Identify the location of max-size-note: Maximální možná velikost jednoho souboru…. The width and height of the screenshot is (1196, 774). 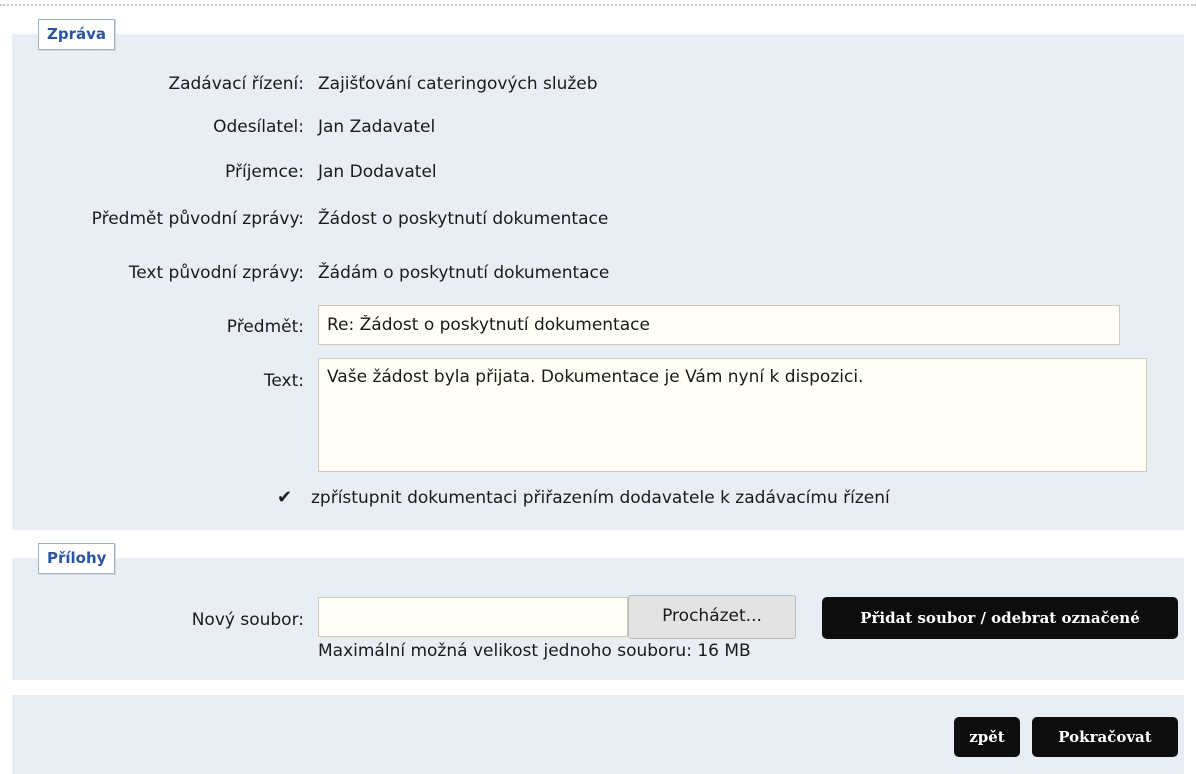
(534, 651).